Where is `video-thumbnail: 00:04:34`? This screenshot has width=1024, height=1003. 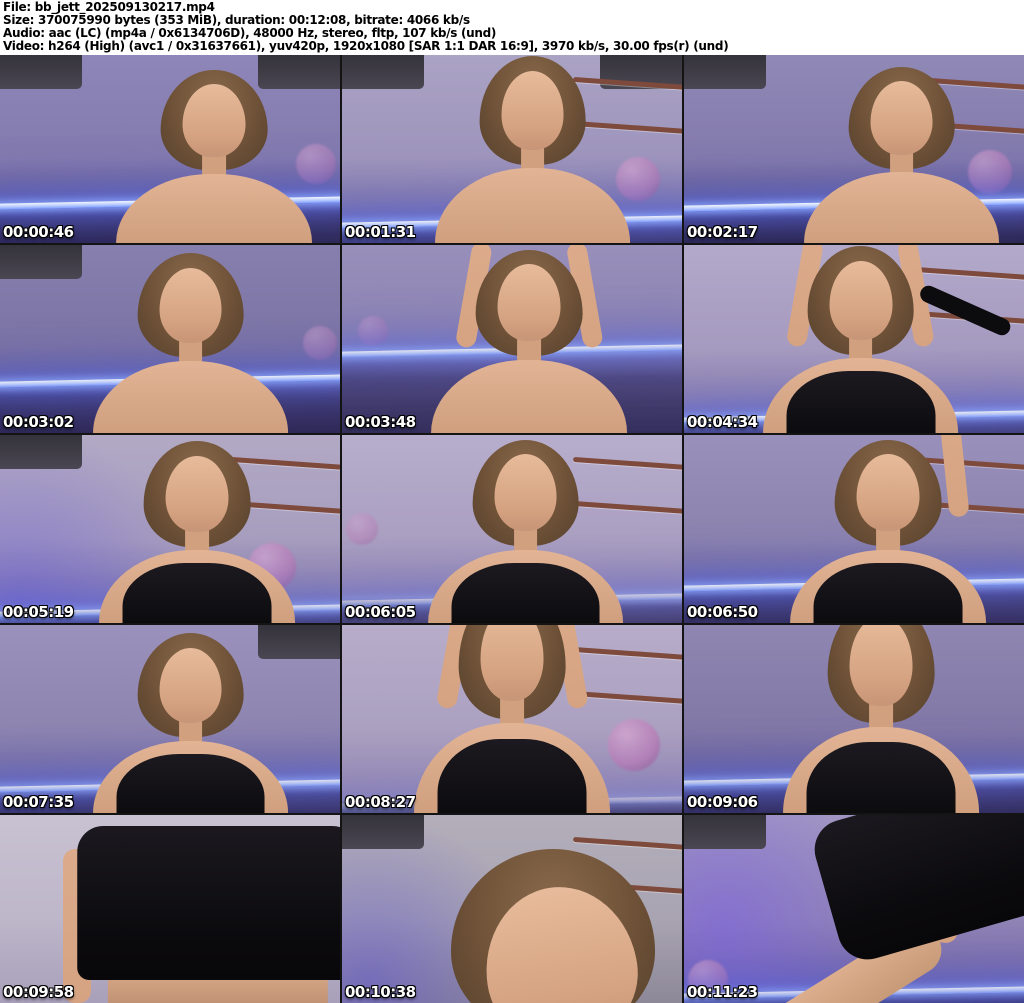
video-thumbnail: 00:04:34 is located at coordinates (854, 339).